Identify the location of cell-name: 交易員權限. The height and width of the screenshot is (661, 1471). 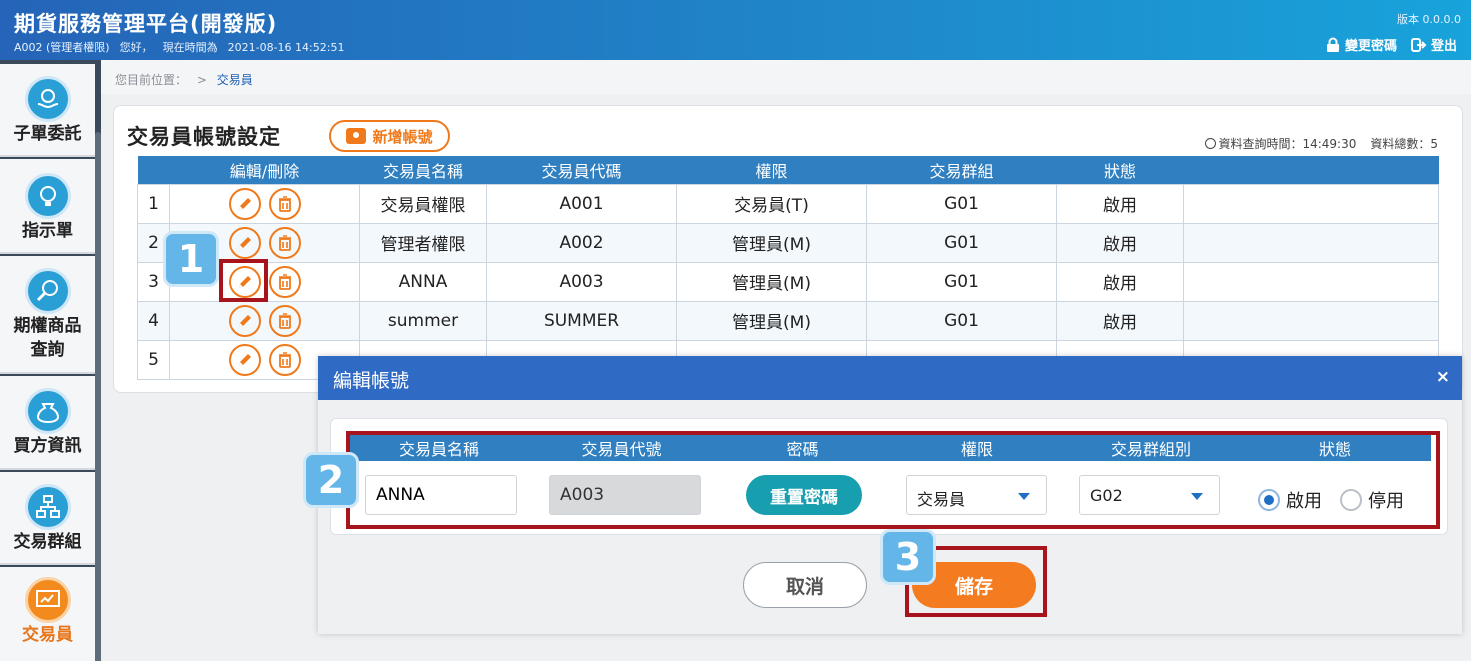
(423, 203).